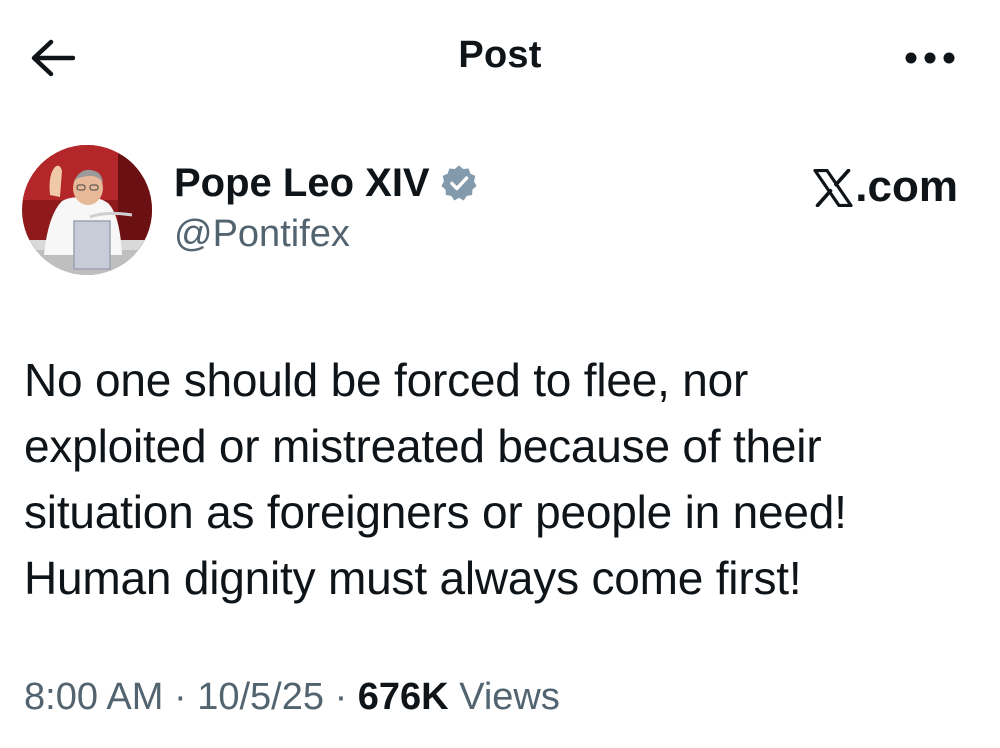  I want to click on post-text-line: No one should be forced to flee, nor, so click(386, 380).